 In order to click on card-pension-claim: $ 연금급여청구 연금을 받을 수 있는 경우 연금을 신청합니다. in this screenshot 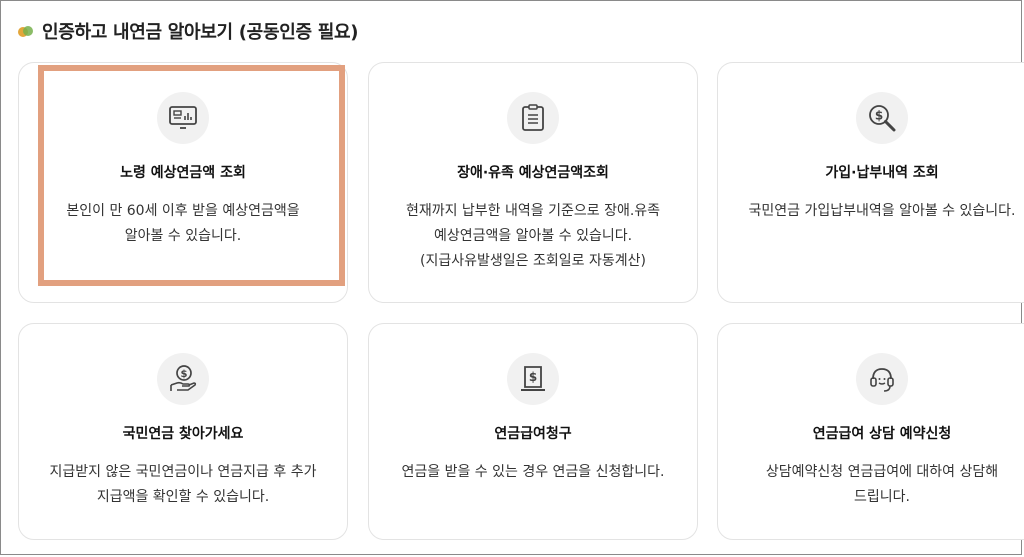, I will do `click(533, 431)`.